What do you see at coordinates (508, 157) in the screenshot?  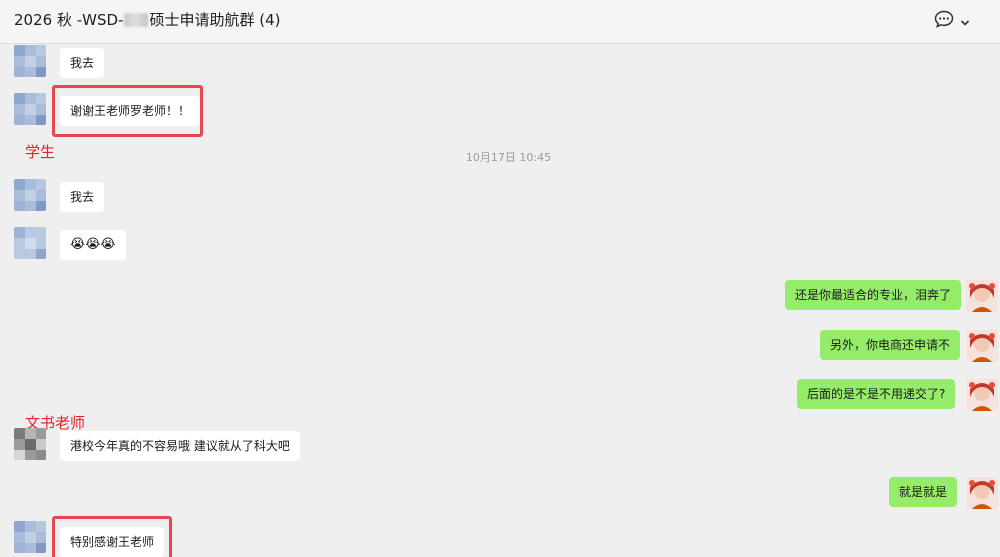 I see `timestamp: 10月17日 10:45` at bounding box center [508, 157].